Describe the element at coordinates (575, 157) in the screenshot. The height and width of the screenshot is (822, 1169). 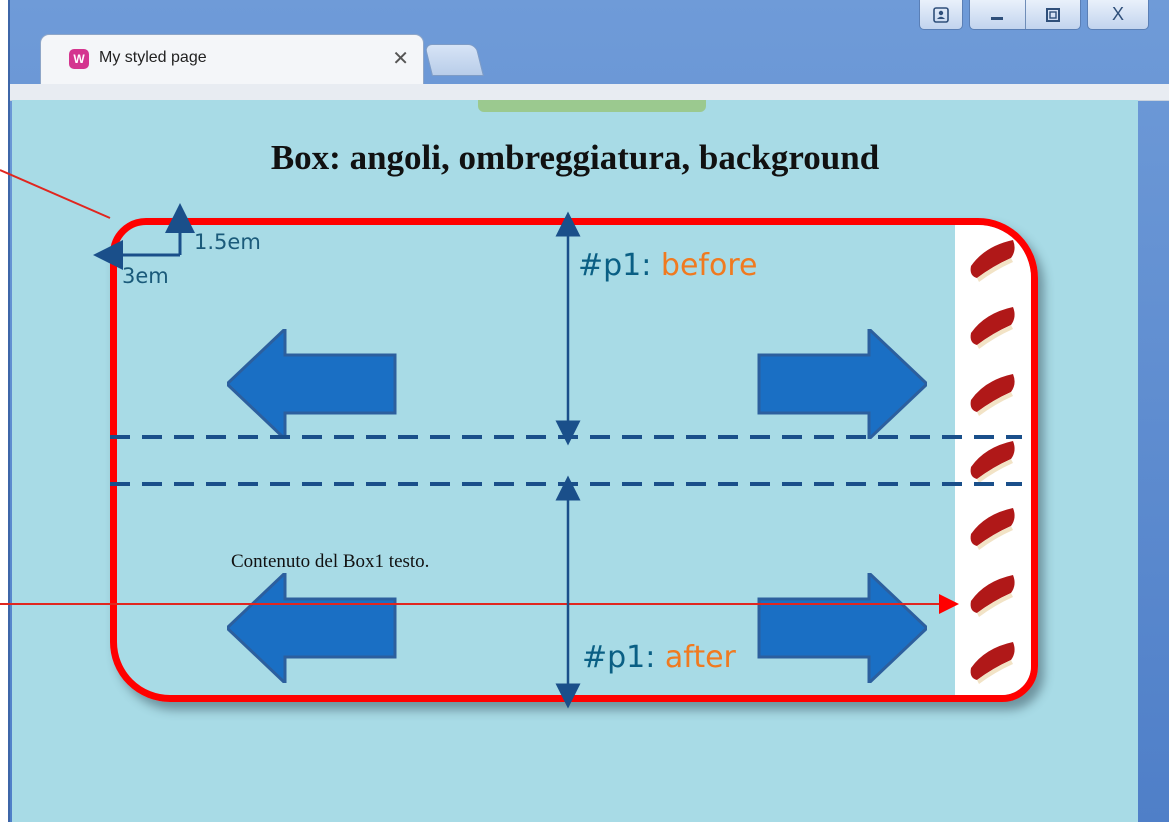
I see `page-heading: Box: angoli, ombreggiatura, background` at that location.